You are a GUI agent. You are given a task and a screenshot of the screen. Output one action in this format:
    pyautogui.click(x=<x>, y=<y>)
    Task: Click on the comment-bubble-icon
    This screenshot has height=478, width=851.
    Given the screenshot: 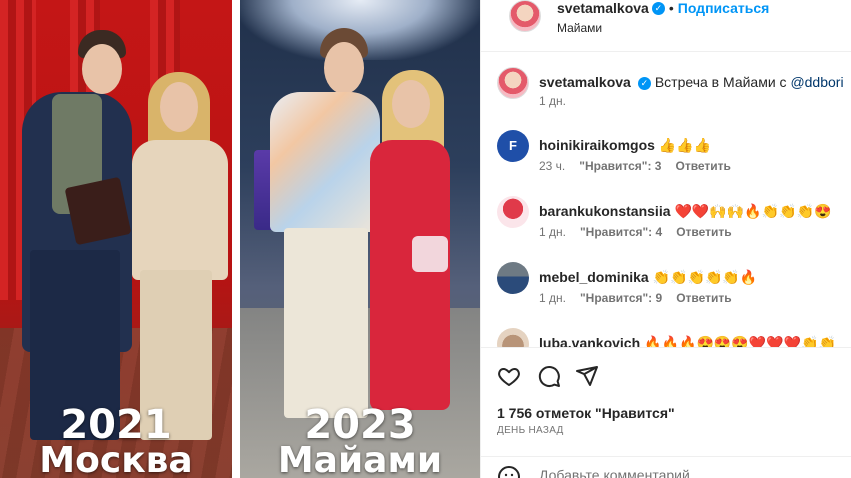 What is the action you would take?
    pyautogui.click(x=550, y=377)
    